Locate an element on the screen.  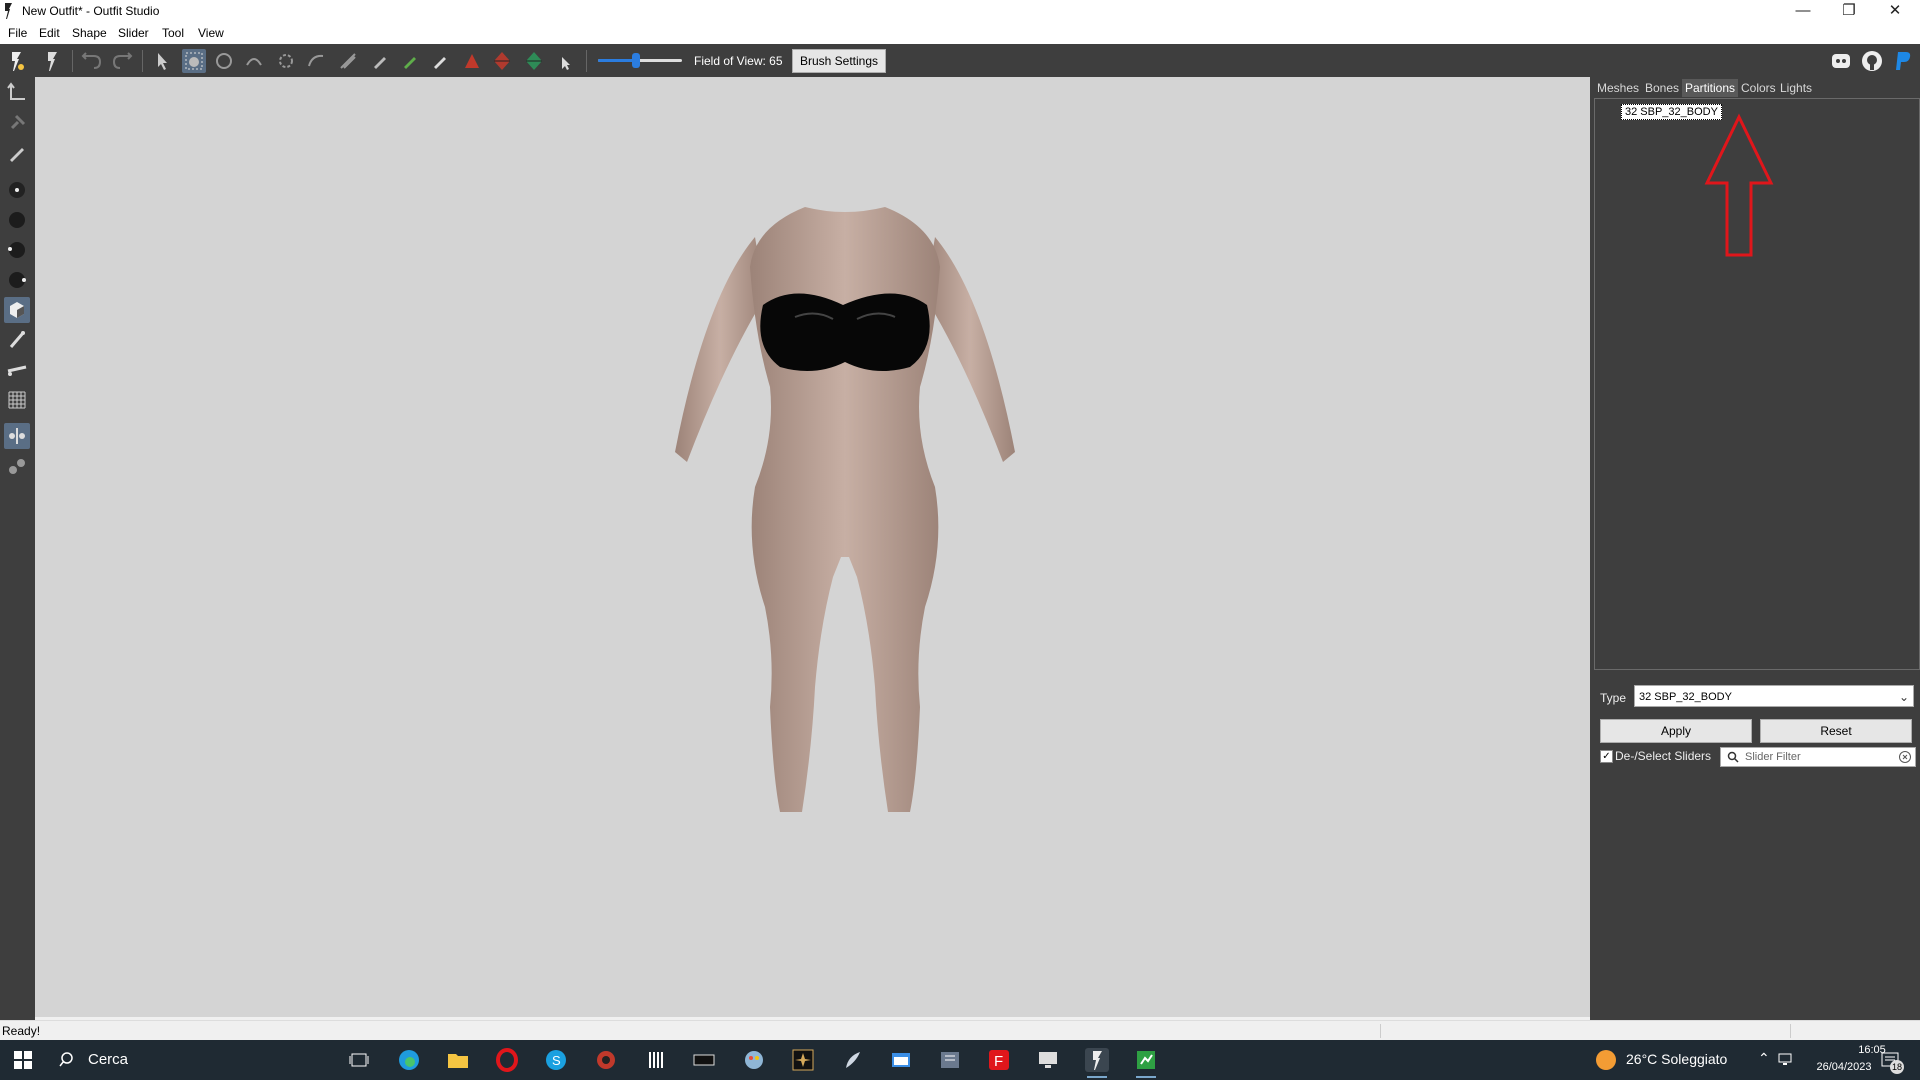
weather-text: 26°C Soleggiato is located at coordinates (1676, 1059).